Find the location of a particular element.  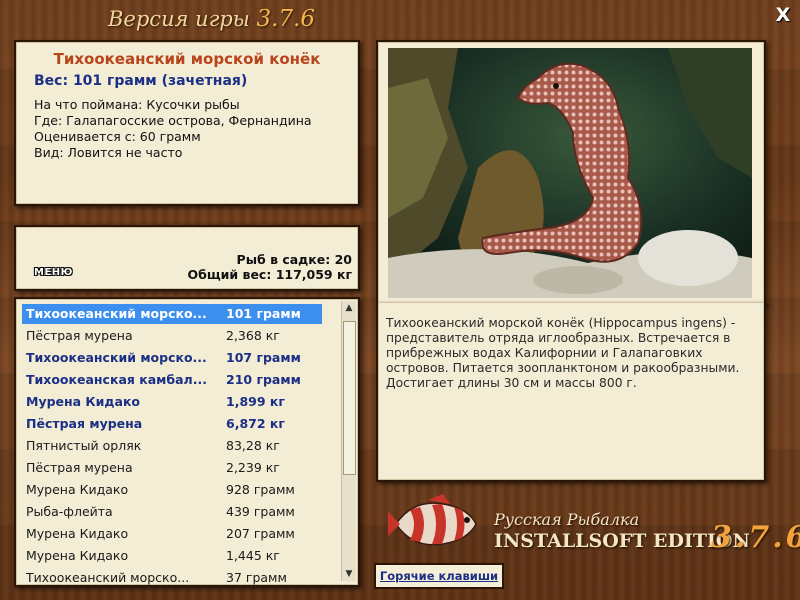

catch-fish-name: Пятнистый орляк is located at coordinates (84, 445).